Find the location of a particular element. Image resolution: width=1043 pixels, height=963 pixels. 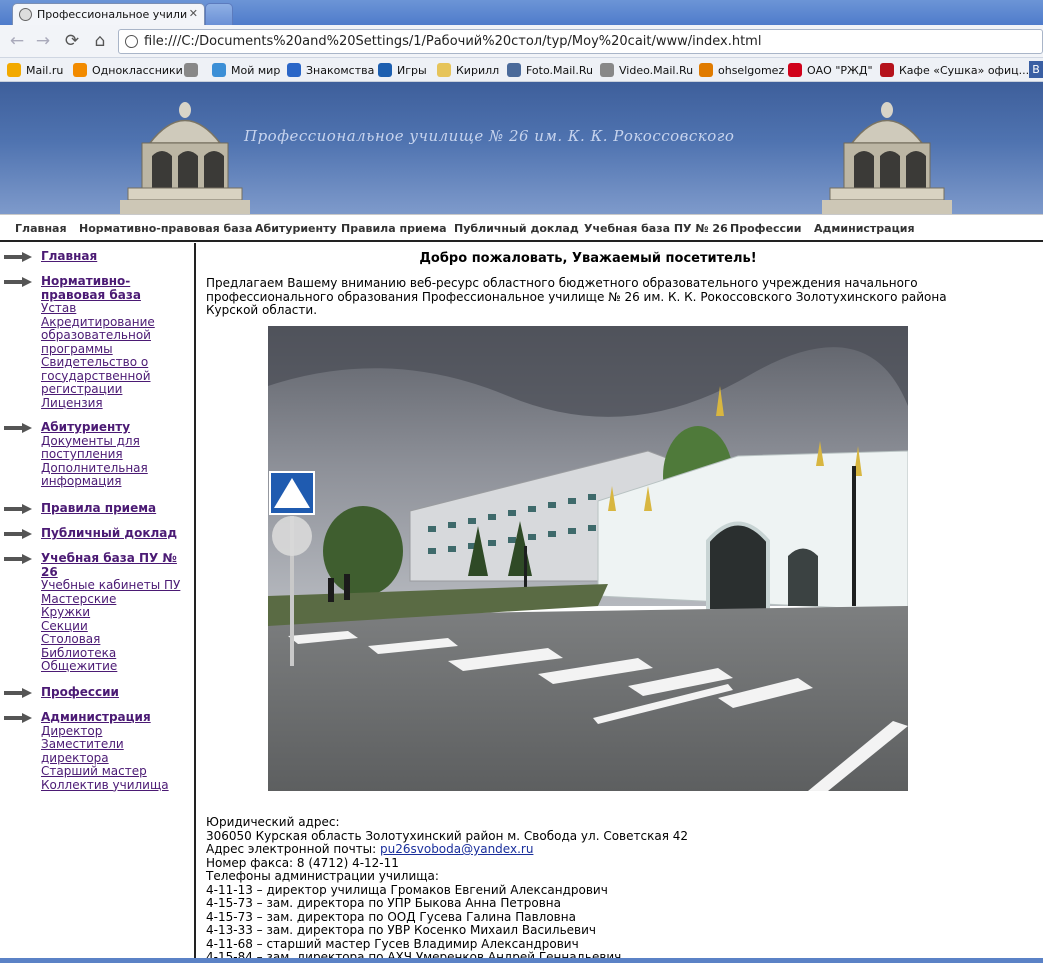

bookmark-item: Игры is located at coordinates (402, 70).